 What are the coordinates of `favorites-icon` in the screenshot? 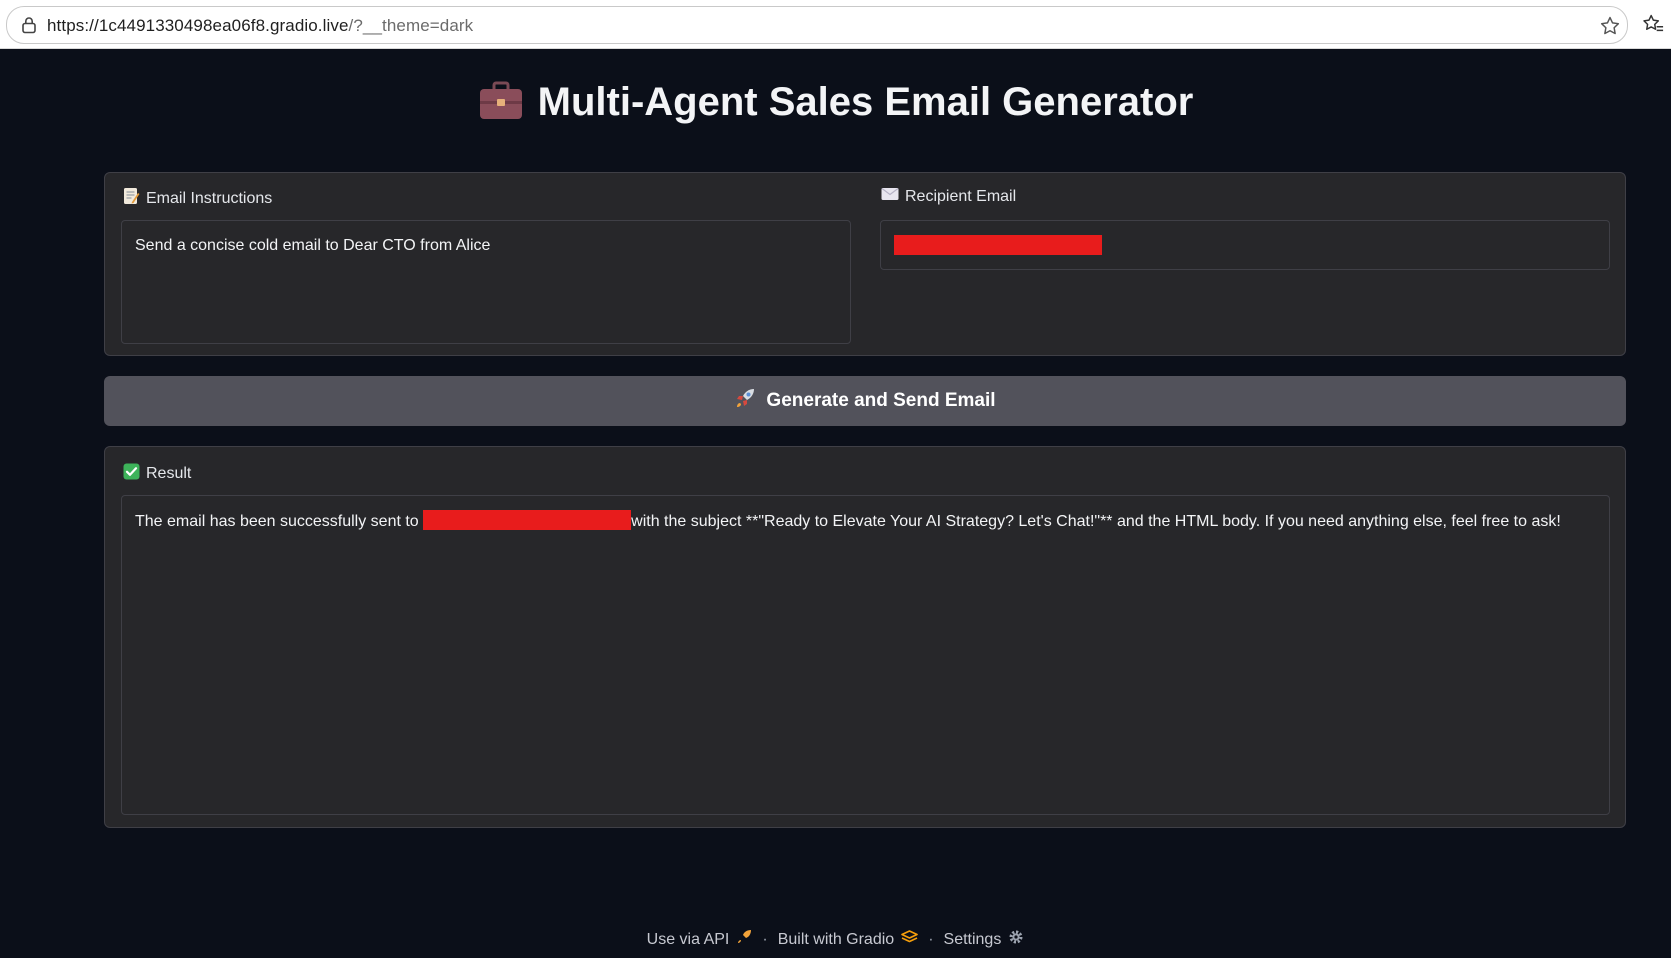 It's located at (1653, 26).